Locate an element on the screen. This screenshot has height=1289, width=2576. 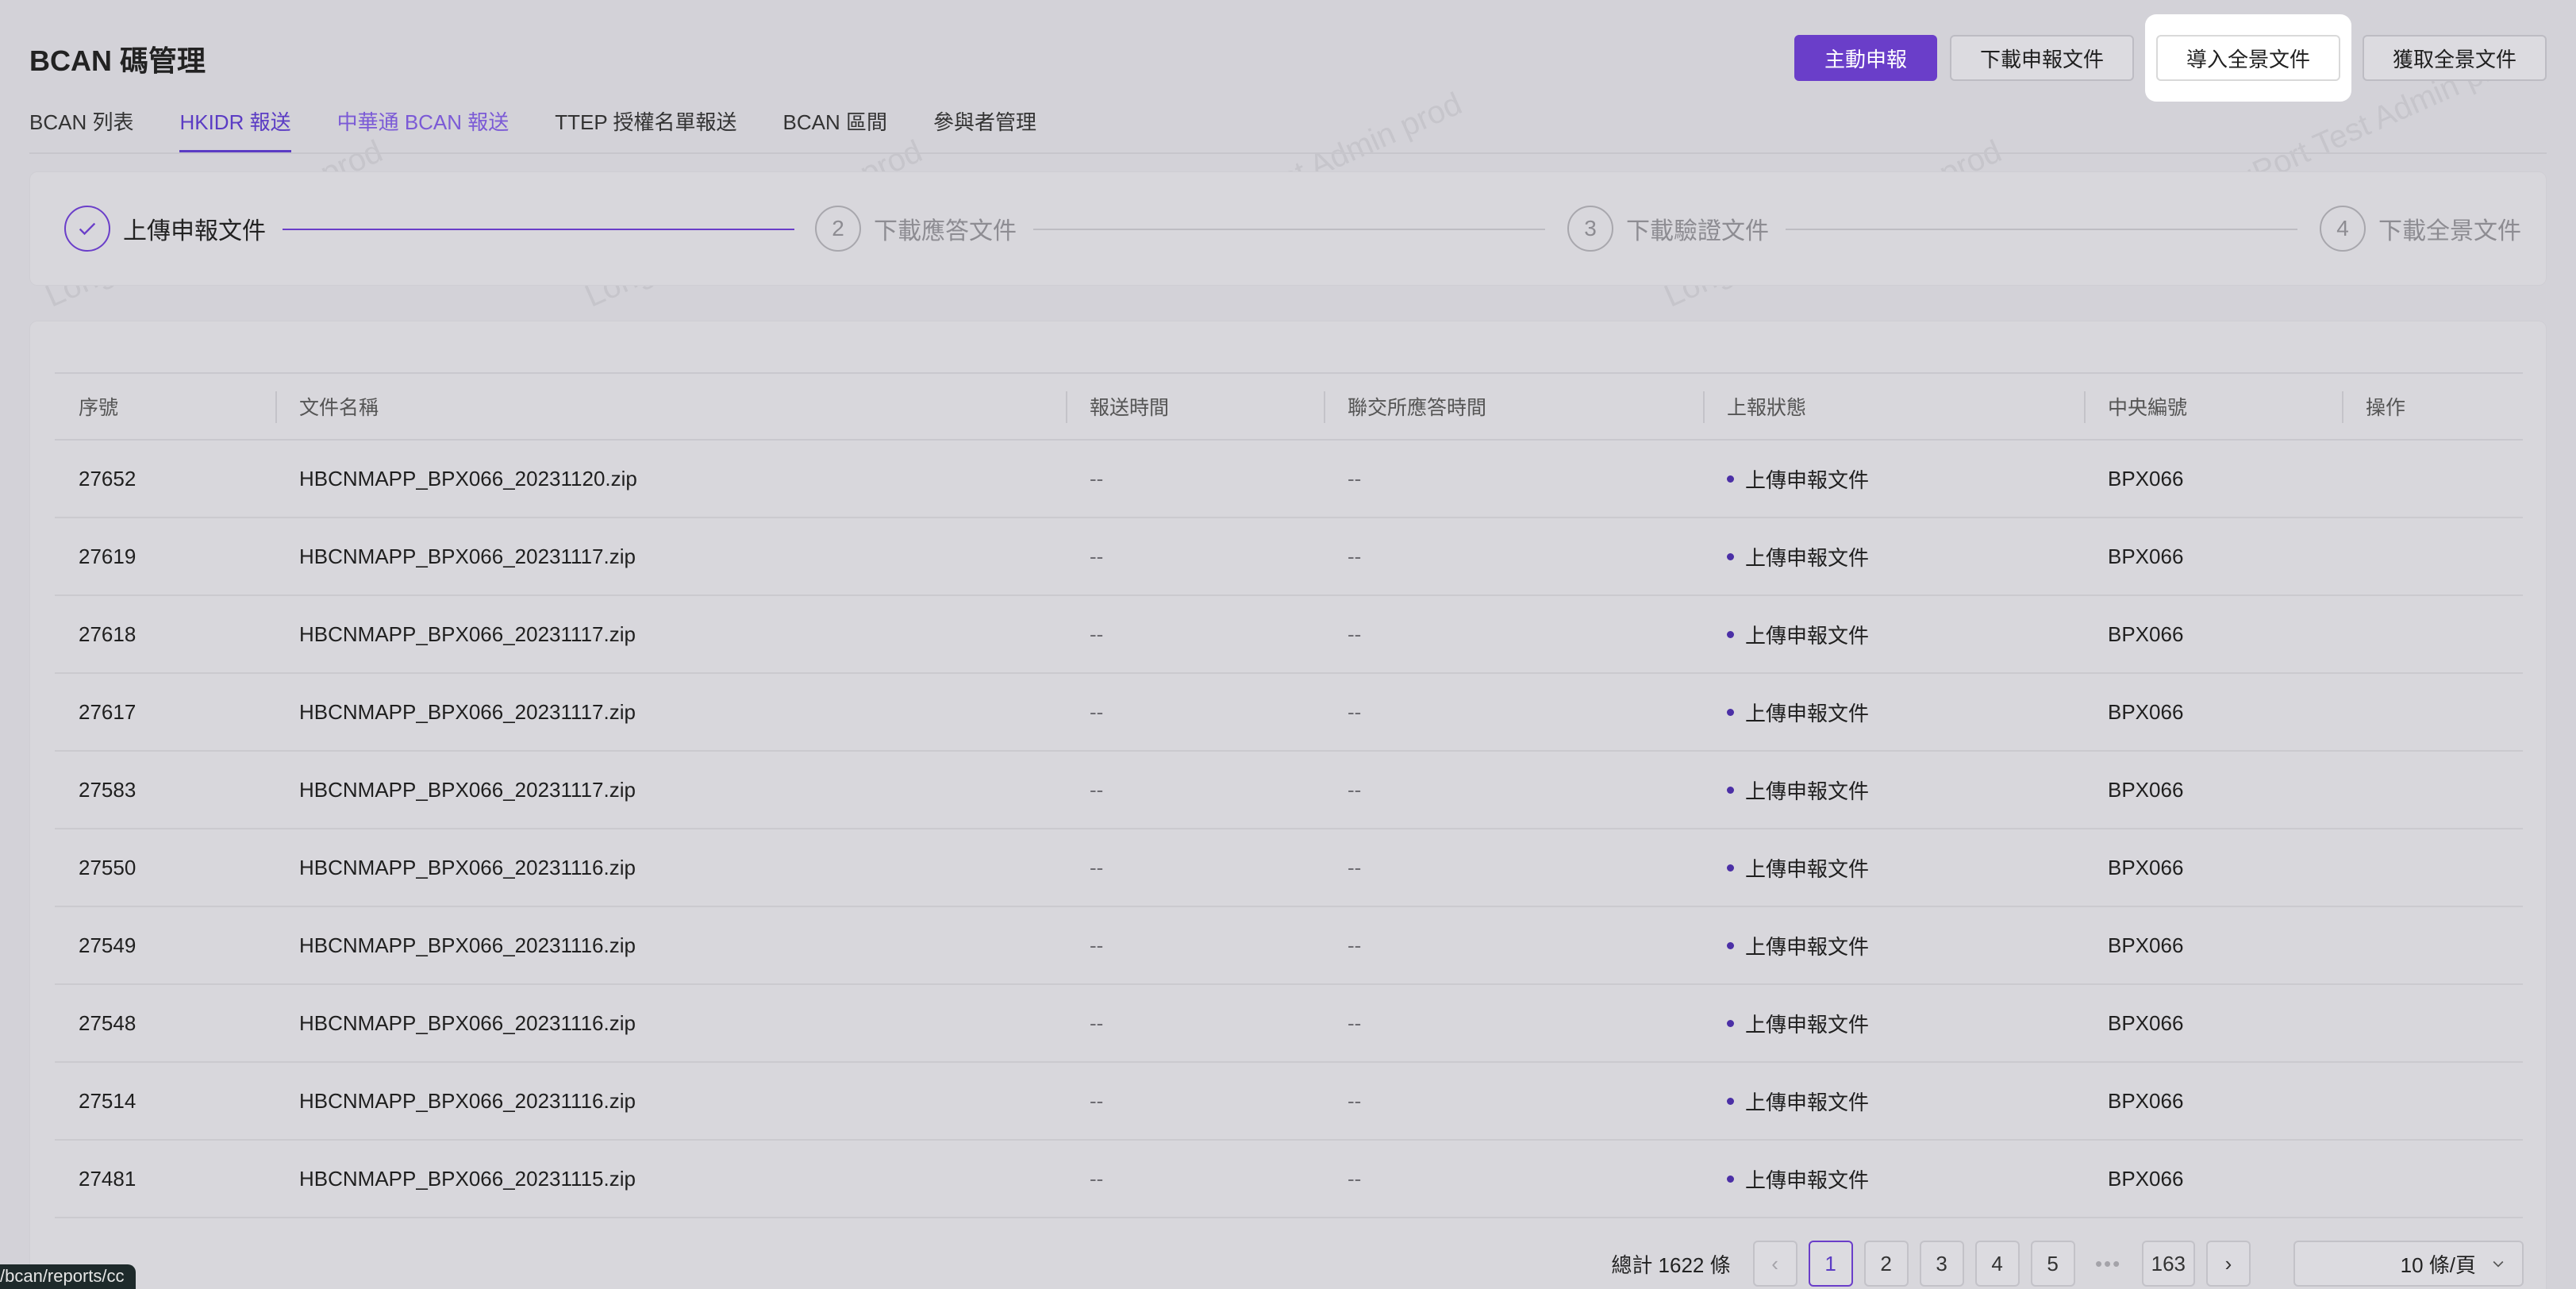
import-panorama-button: 導入全景文件 is located at coordinates (2247, 58).